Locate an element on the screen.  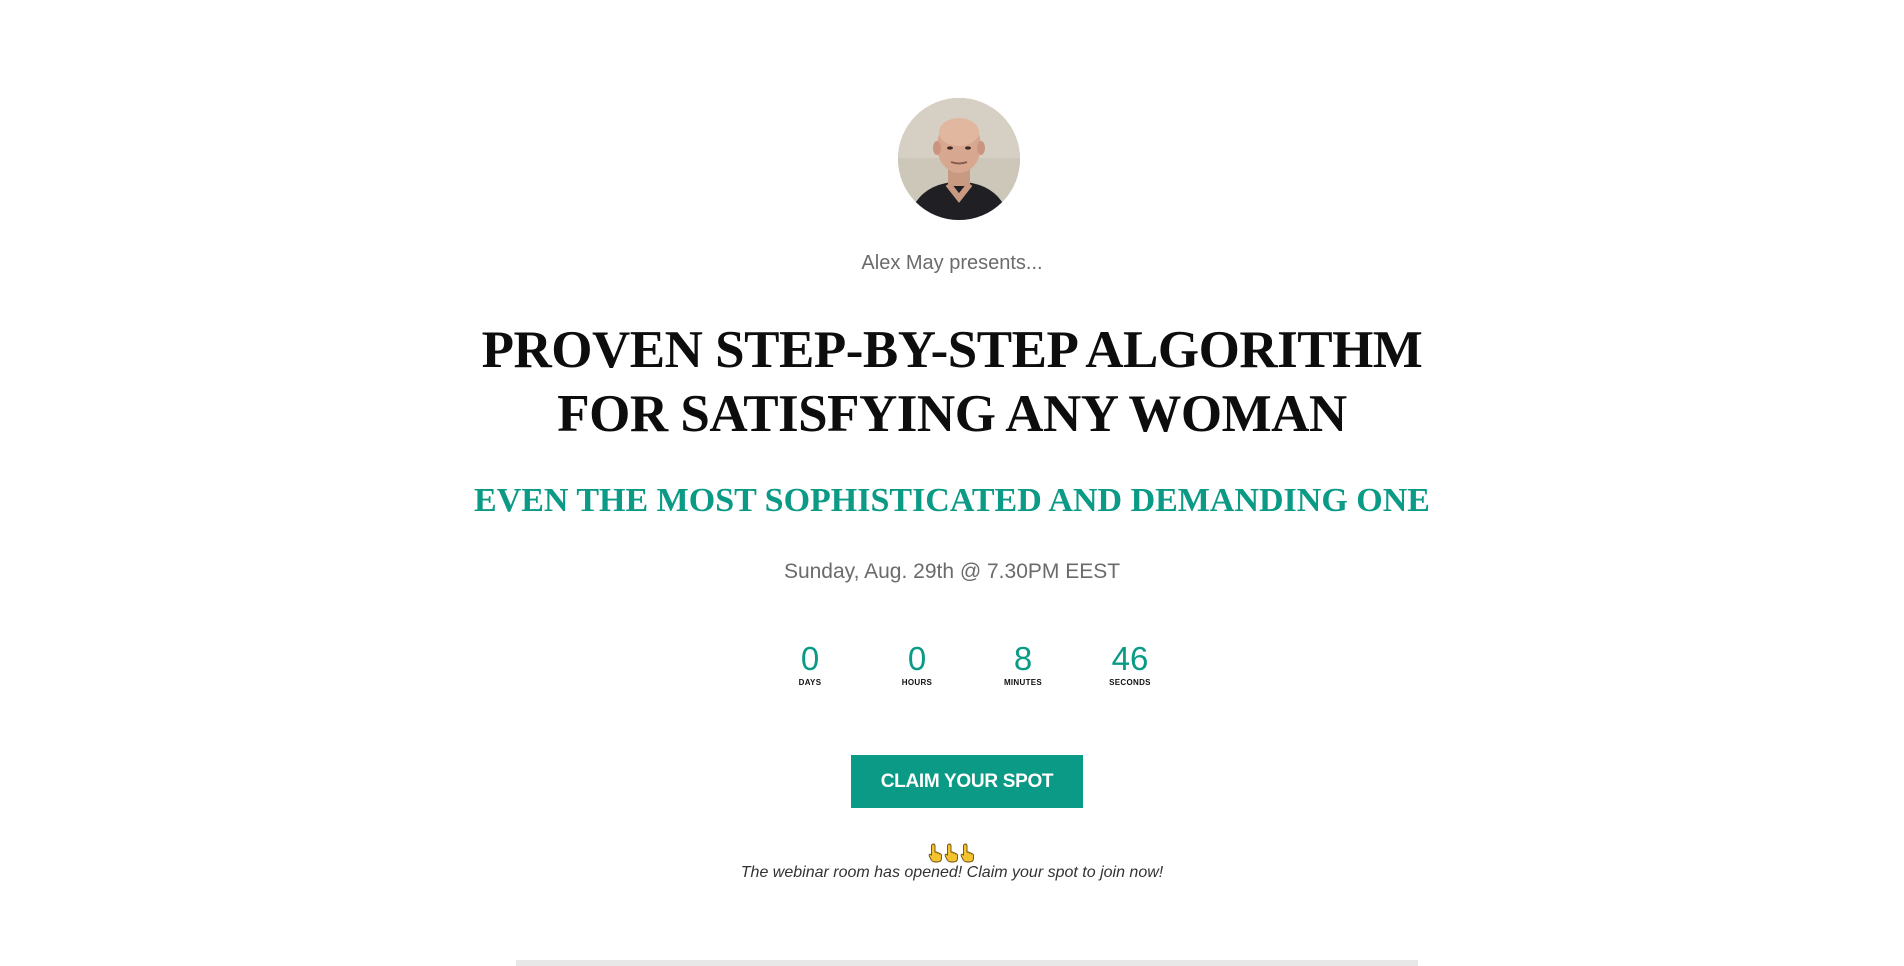
countdown-days-value: 0 is located at coordinates (810, 658).